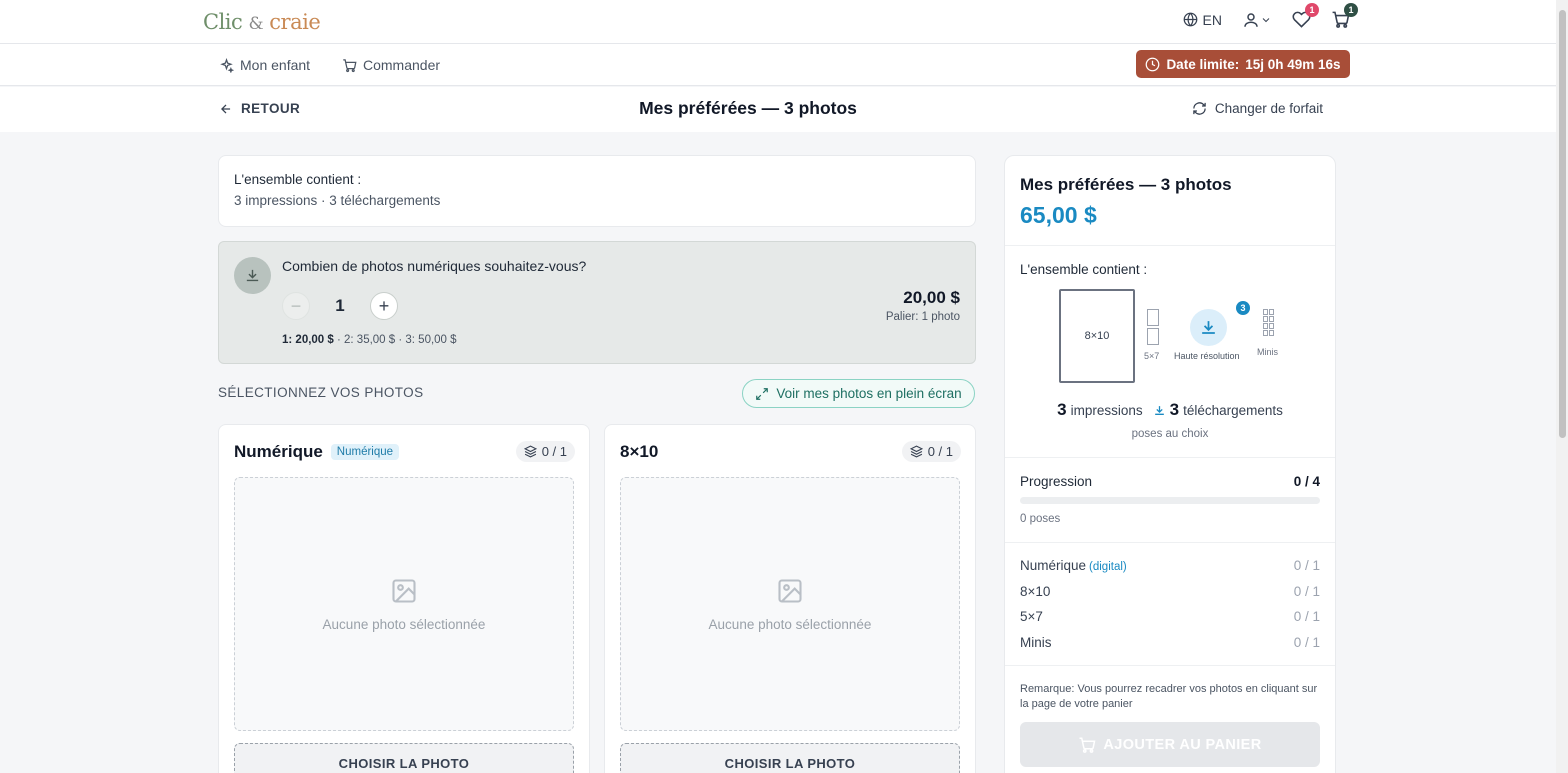 The height and width of the screenshot is (773, 1568). What do you see at coordinates (762, 394) in the screenshot?
I see `expand-icon` at bounding box center [762, 394].